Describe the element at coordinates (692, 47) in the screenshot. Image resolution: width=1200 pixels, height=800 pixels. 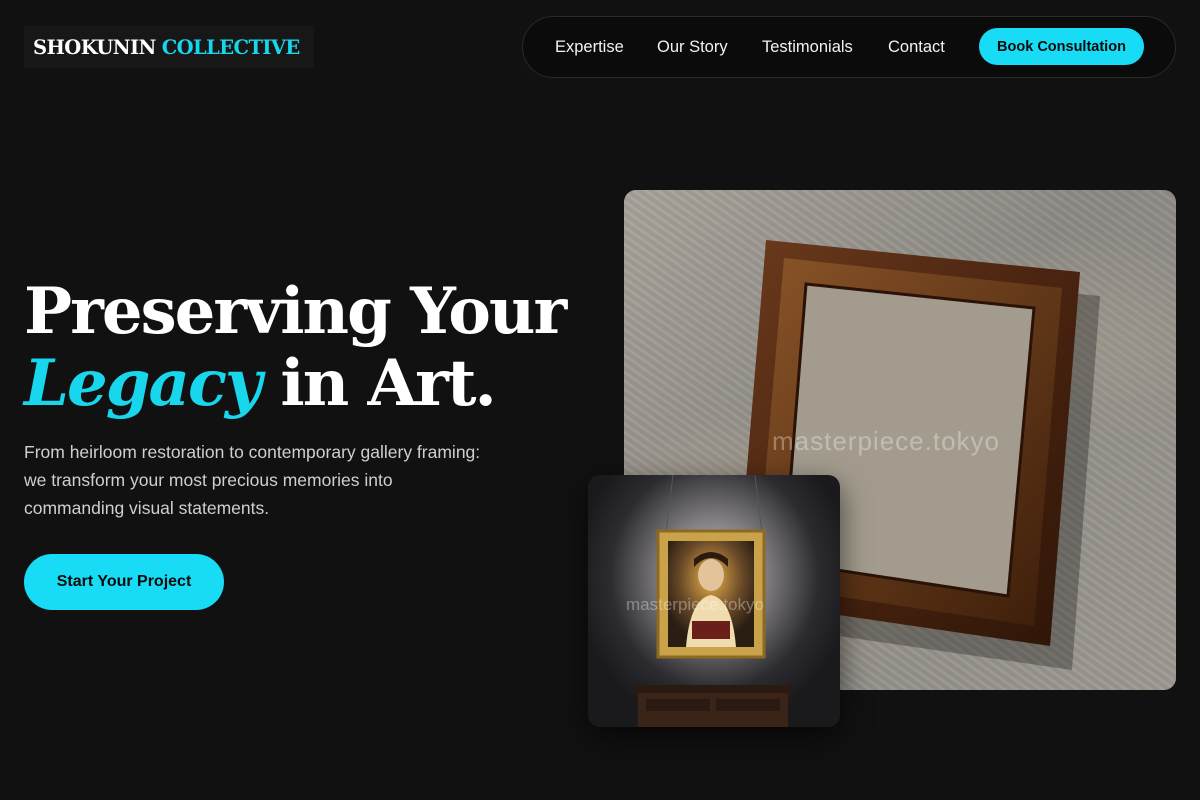
I see `nav-link-our-story: Our Story` at that location.